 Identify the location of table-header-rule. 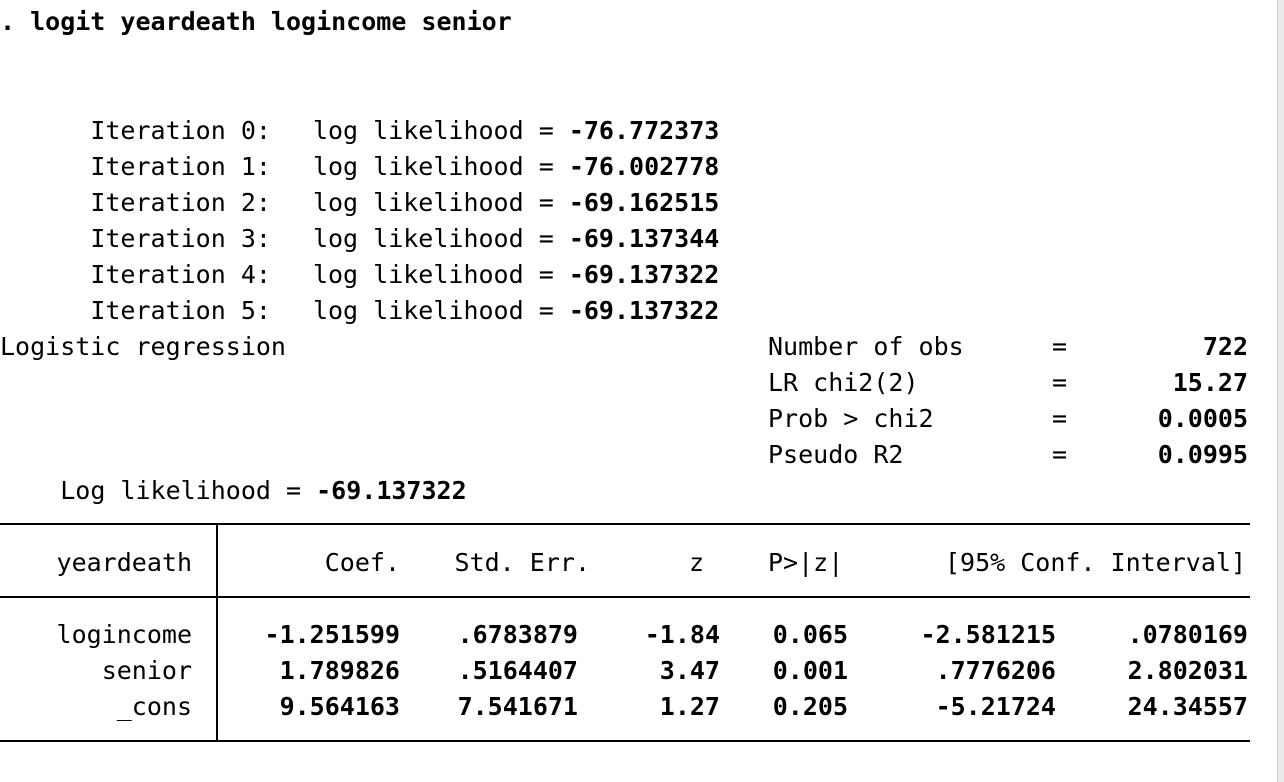
(625, 597).